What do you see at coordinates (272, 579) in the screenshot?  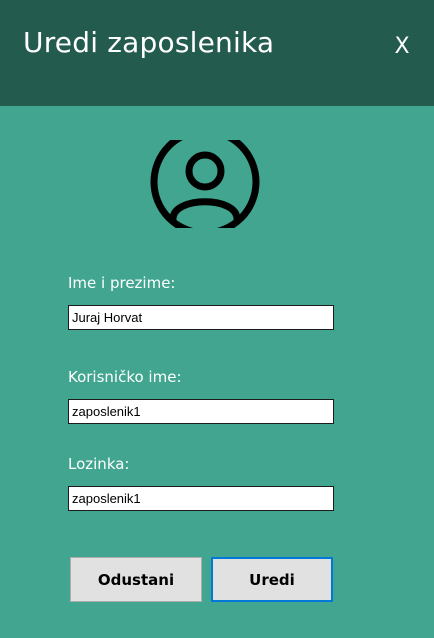 I see `edit-button: Uredi` at bounding box center [272, 579].